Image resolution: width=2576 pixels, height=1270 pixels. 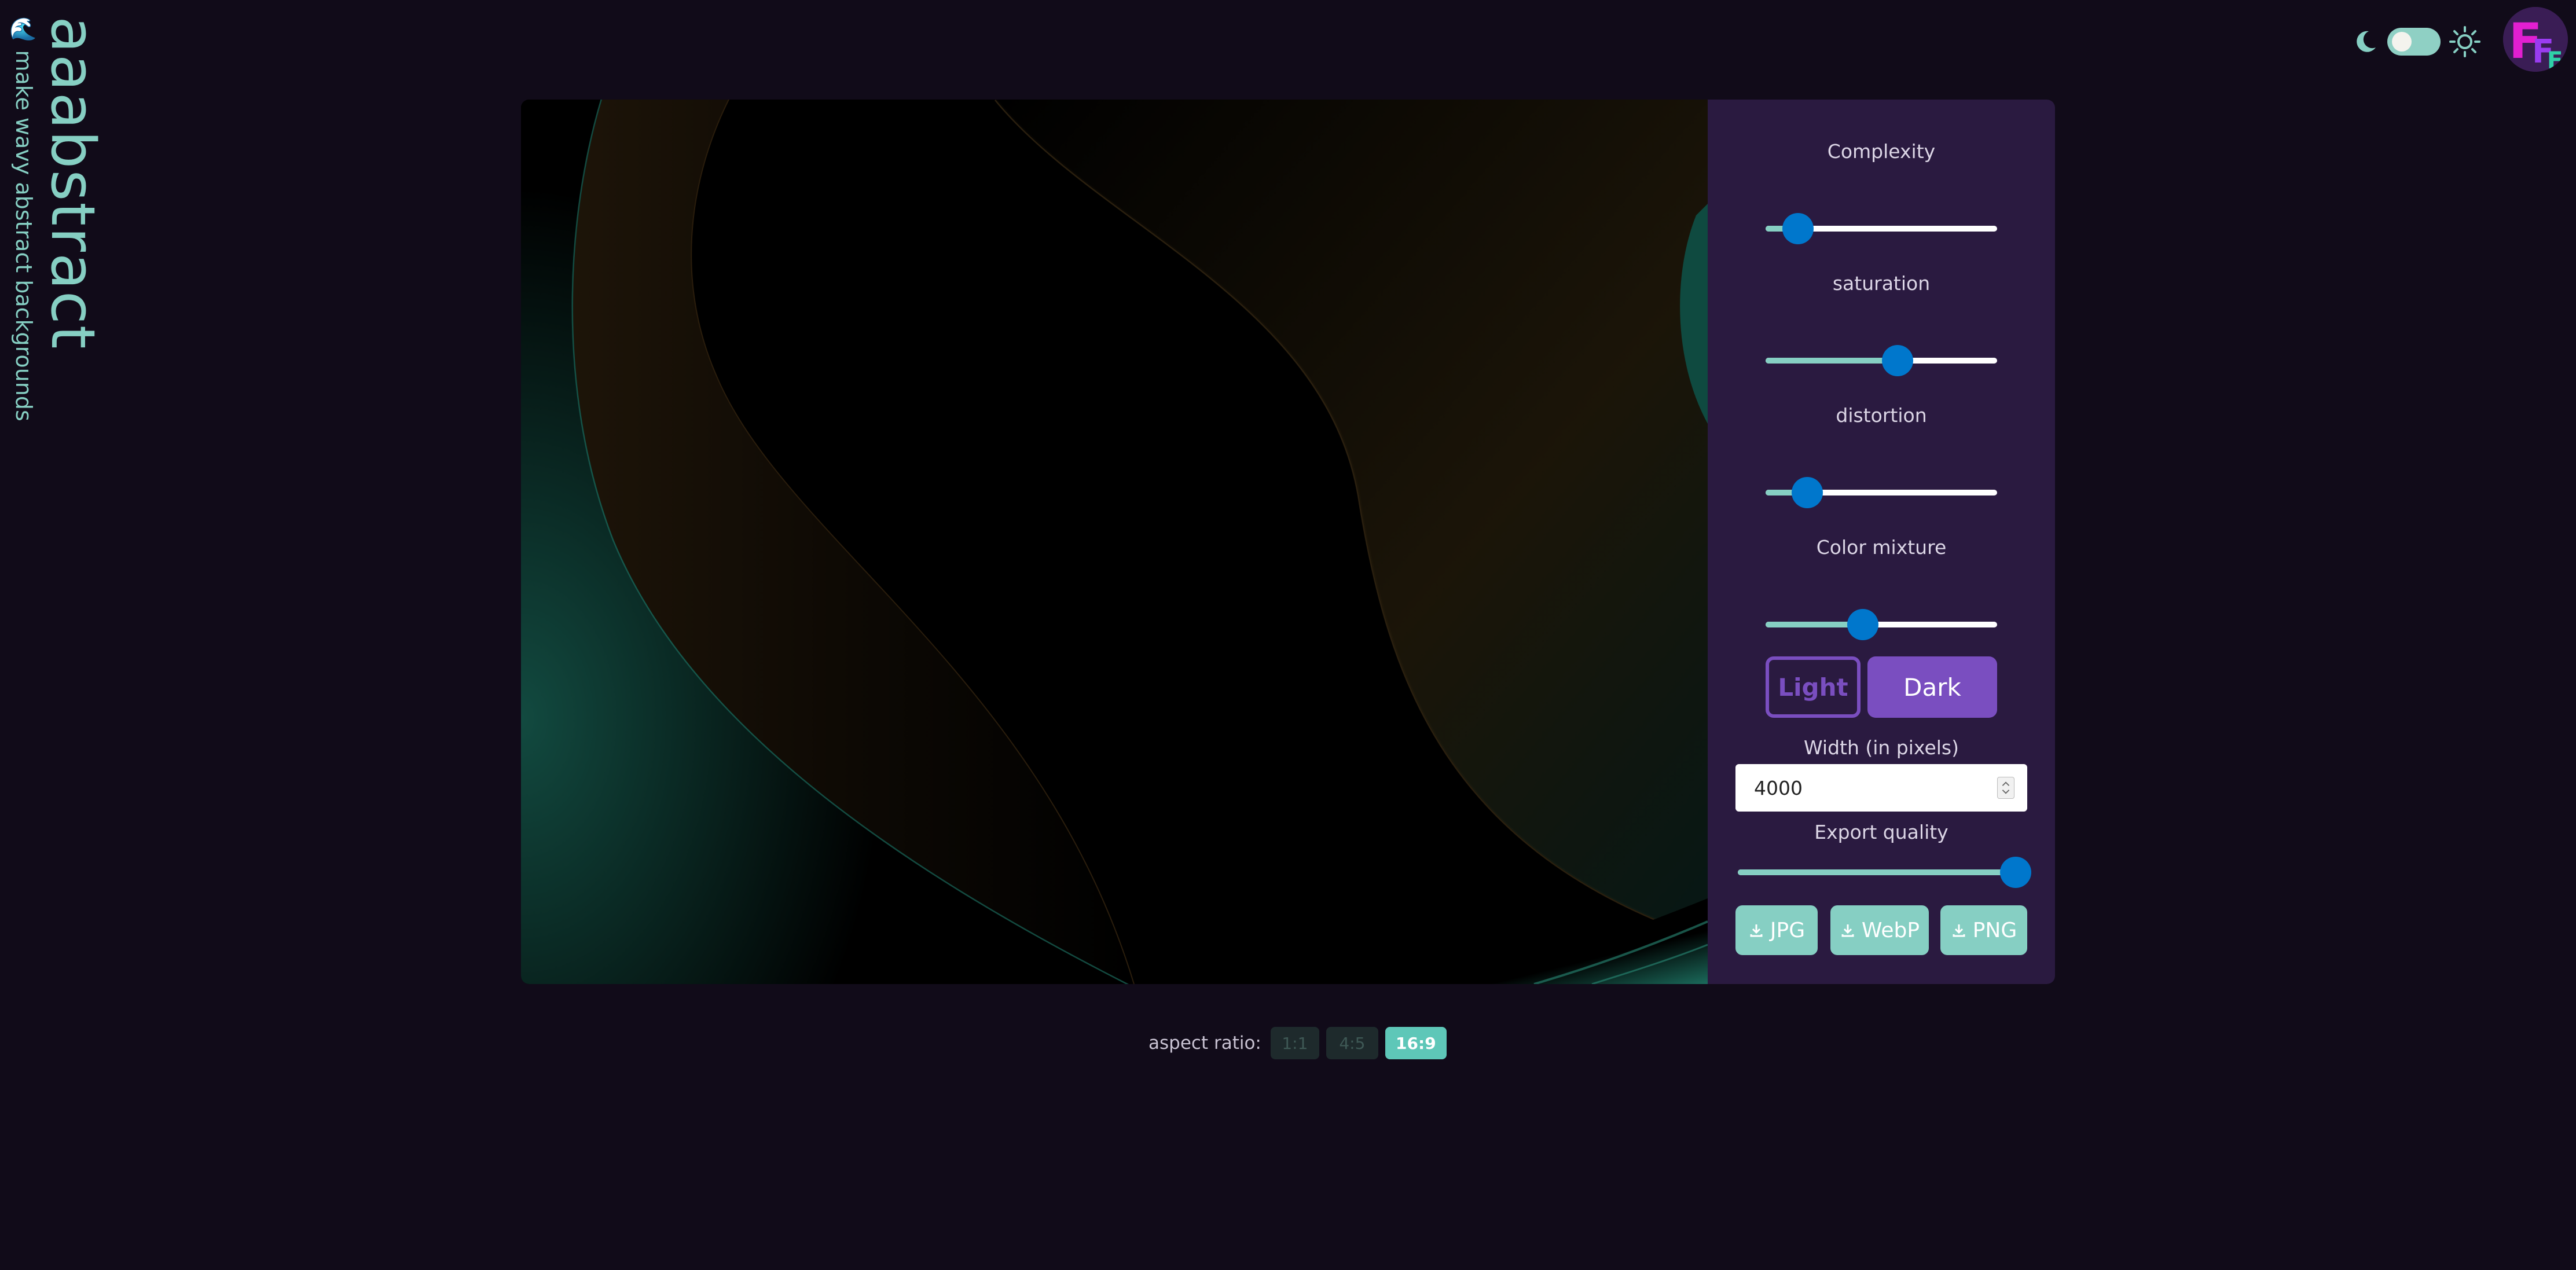 I want to click on light-mode-button: Light, so click(x=1813, y=687).